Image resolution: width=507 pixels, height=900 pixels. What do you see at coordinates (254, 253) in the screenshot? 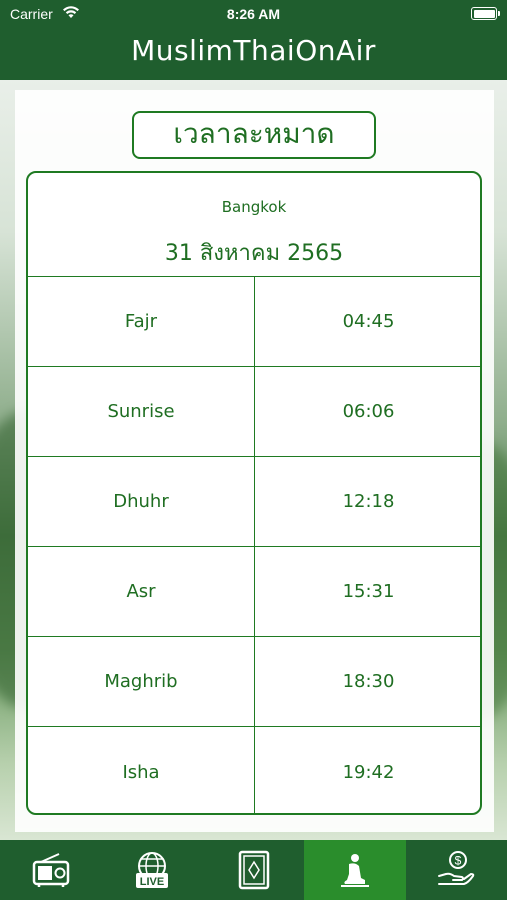
I see `date-label: 31 สิงหาคม 2565` at bounding box center [254, 253].